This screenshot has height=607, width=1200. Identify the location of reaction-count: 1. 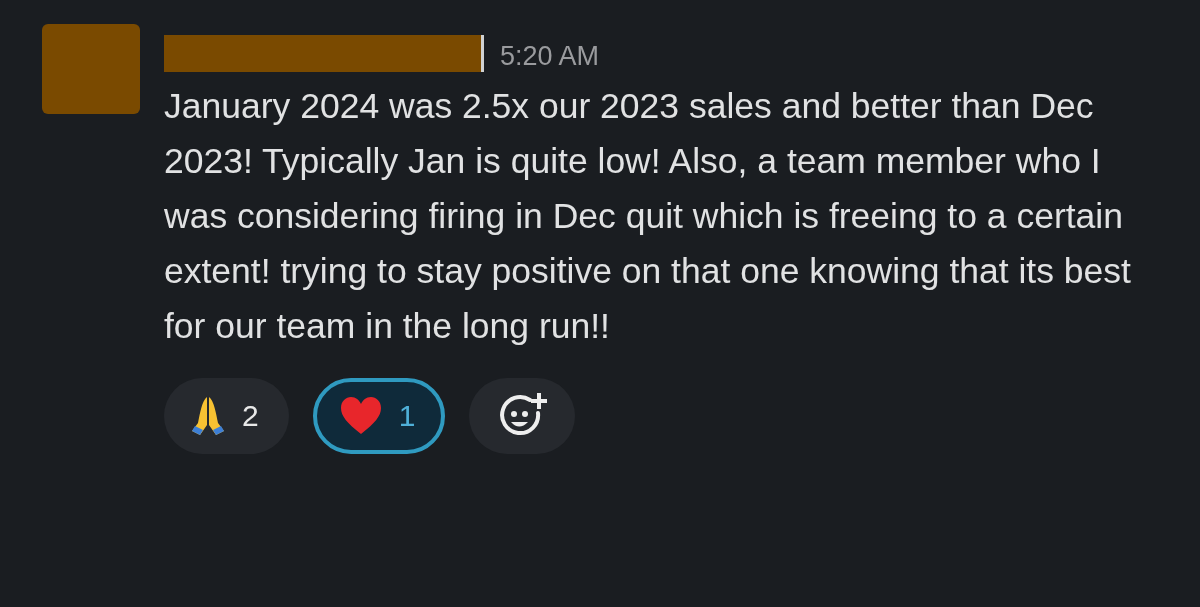
(407, 416).